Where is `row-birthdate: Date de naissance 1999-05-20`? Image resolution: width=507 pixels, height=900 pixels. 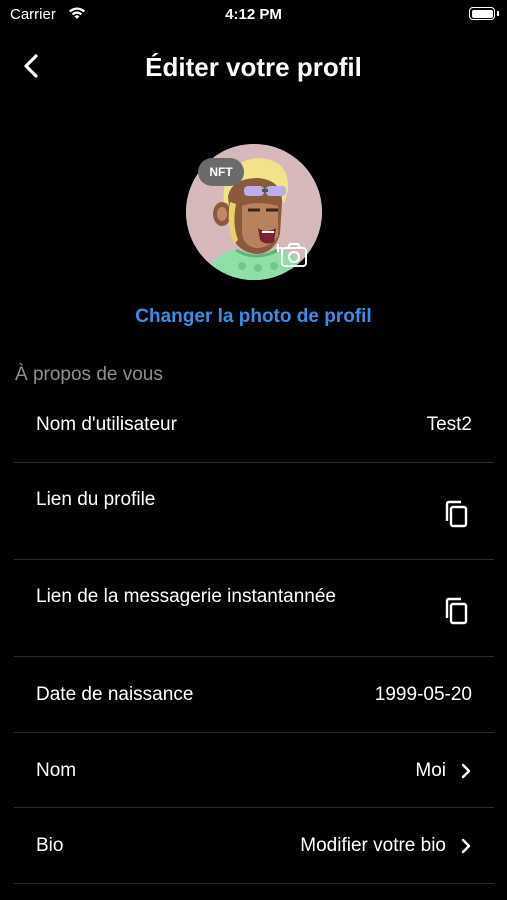
row-birthdate: Date de naissance 1999-05-20 is located at coordinates (254, 695).